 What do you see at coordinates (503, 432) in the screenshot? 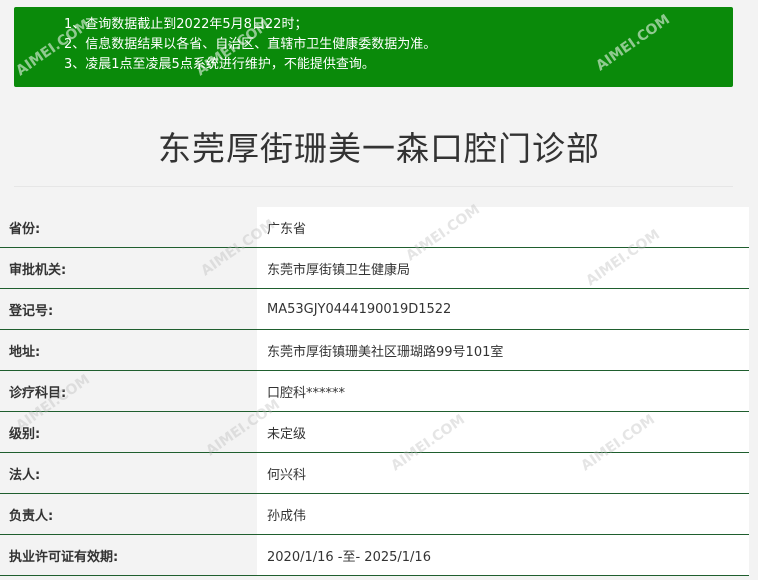
I see `row-value: 未定级` at bounding box center [503, 432].